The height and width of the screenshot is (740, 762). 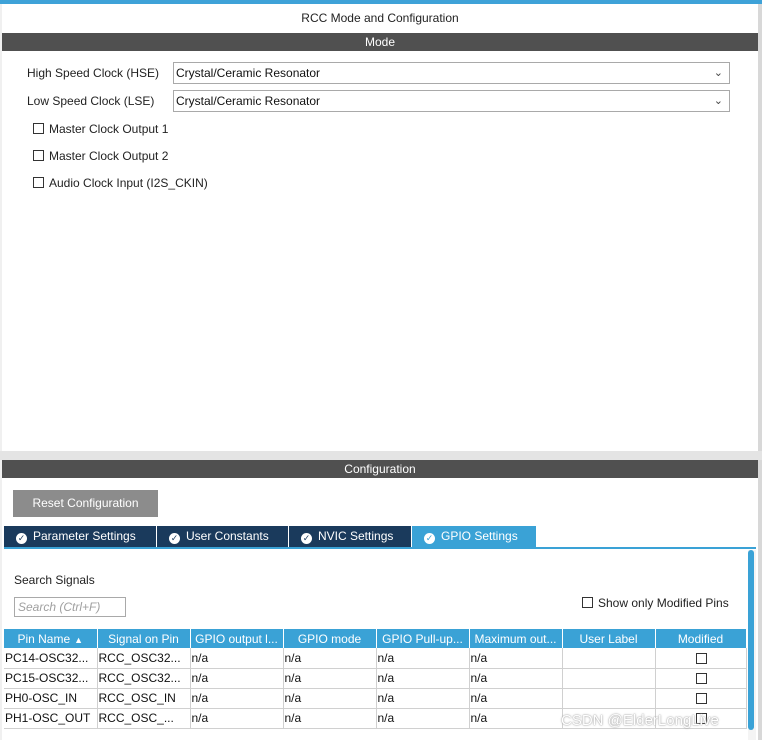 I want to click on hse-label: High Speed Clock (HSE), so click(x=93, y=73).